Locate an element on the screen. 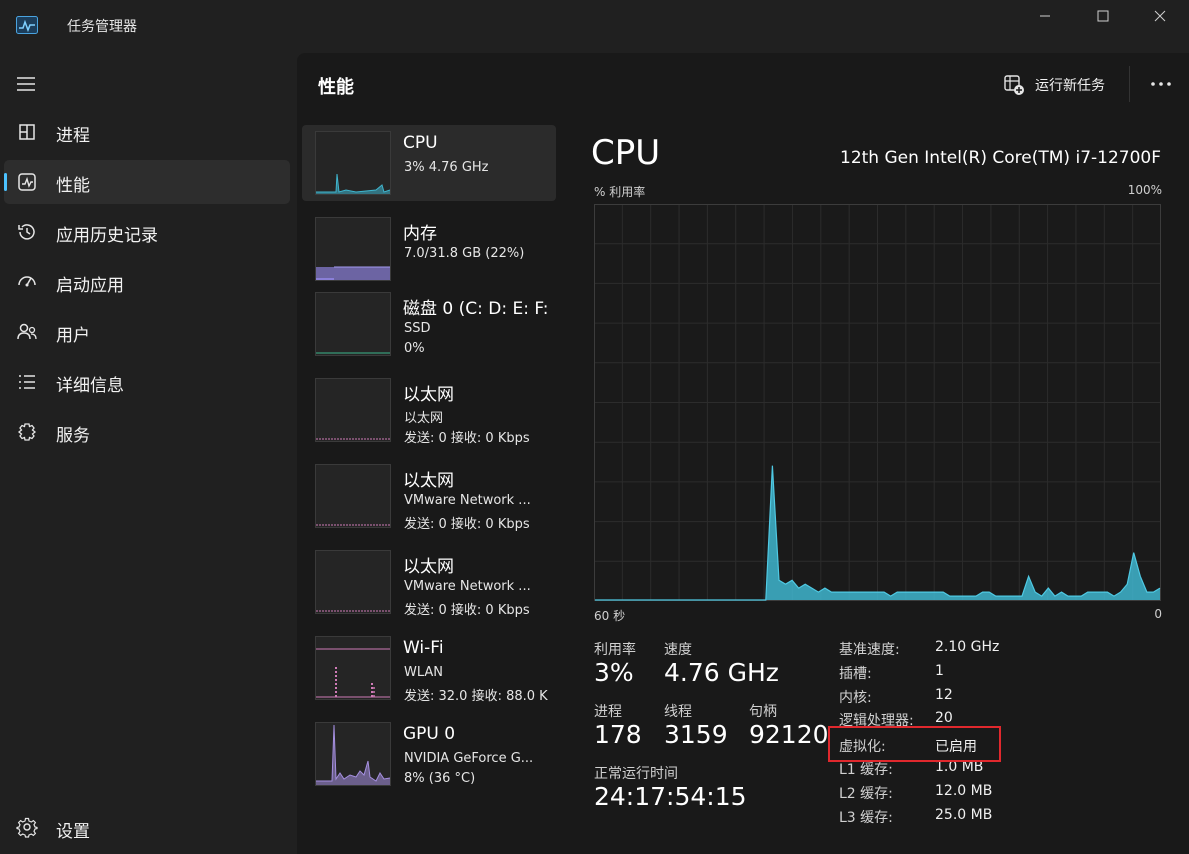 Image resolution: width=1189 pixels, height=854 pixels. device-detail: SSD is located at coordinates (417, 328).